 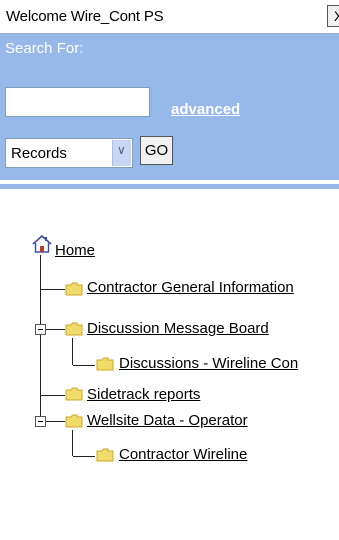 What do you see at coordinates (121, 153) in the screenshot?
I see `dropdown-arrow-icon: ∨` at bounding box center [121, 153].